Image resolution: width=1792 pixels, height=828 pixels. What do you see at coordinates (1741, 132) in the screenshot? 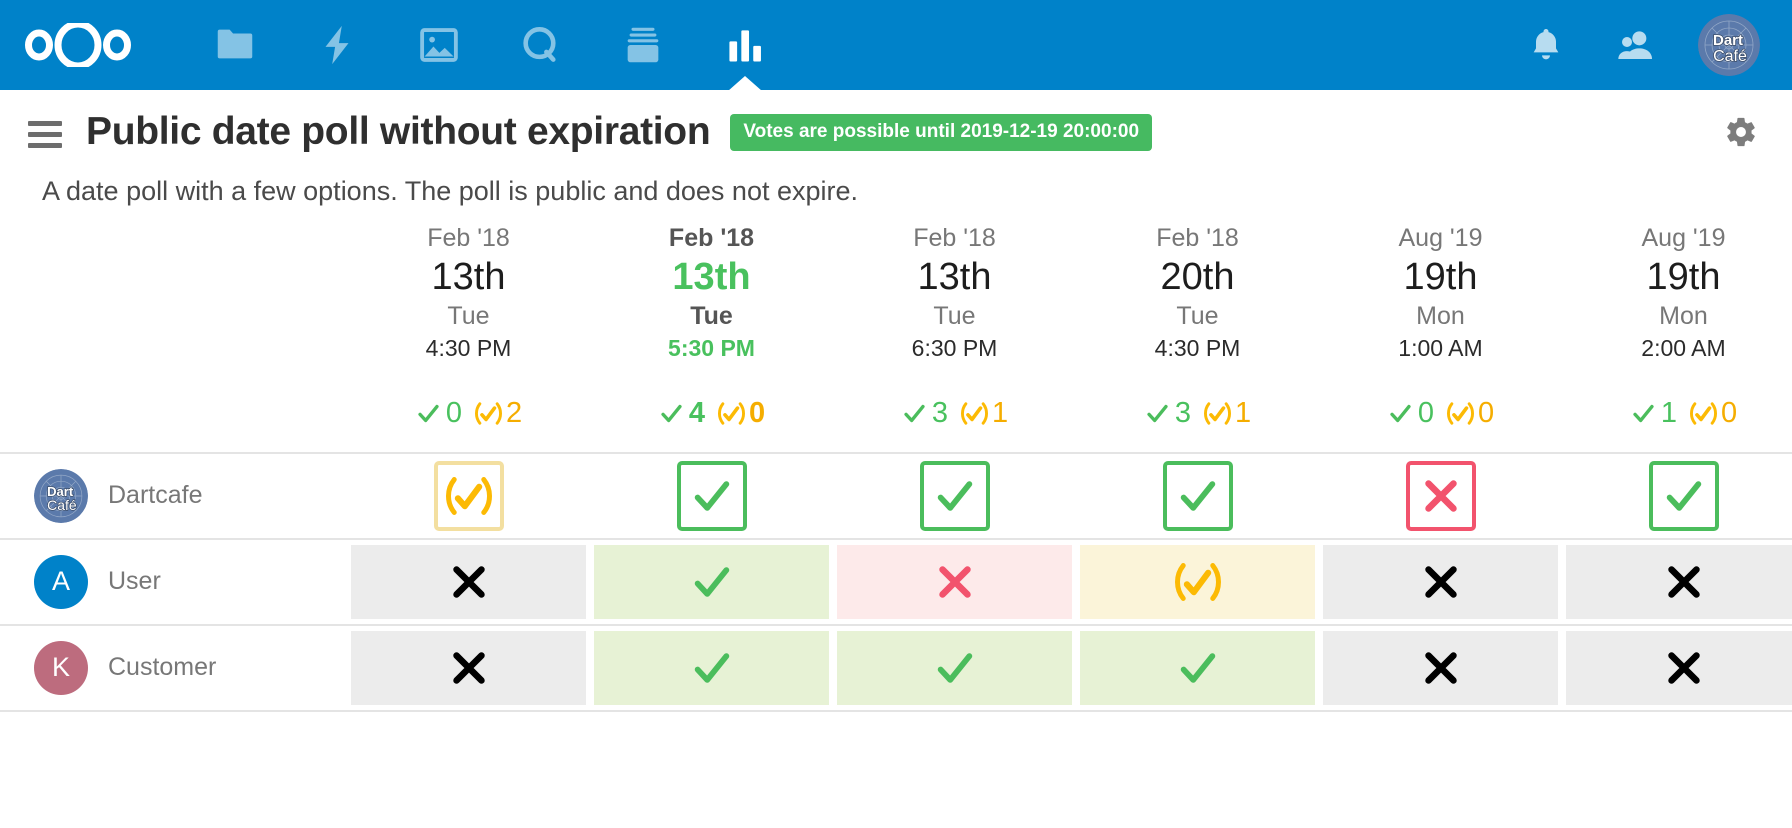
I see `gear-icon` at bounding box center [1741, 132].